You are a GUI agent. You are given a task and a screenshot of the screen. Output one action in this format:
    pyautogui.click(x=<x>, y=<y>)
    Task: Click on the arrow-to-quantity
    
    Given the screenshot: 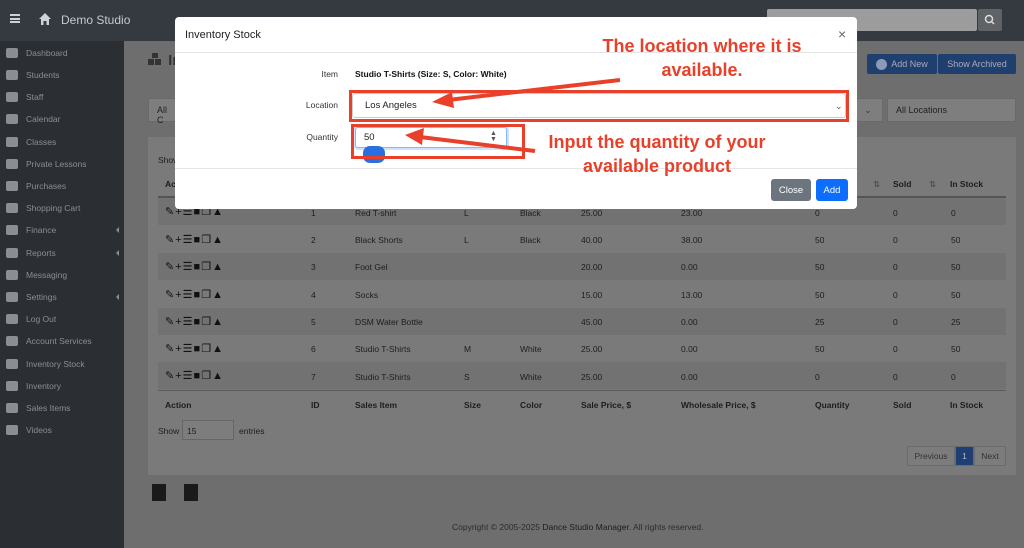 What is the action you would take?
    pyautogui.click(x=477, y=144)
    